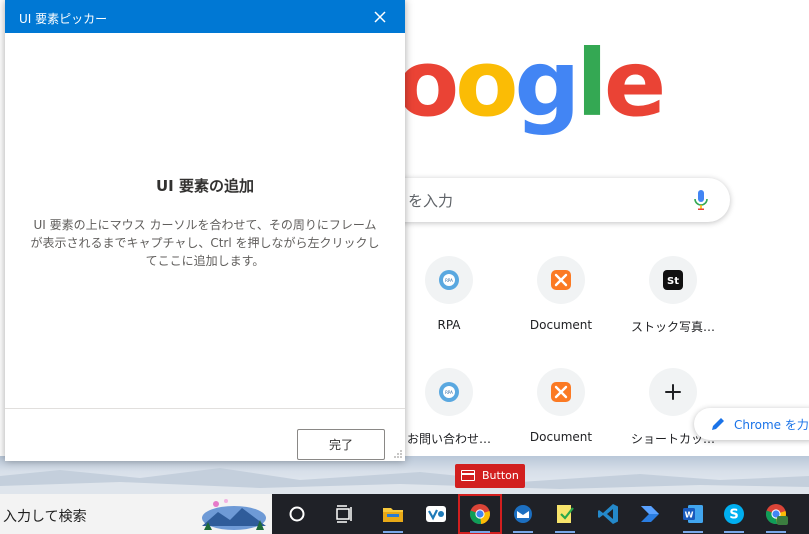 The image size is (809, 534). I want to click on taskbar-vscode, so click(608, 514).